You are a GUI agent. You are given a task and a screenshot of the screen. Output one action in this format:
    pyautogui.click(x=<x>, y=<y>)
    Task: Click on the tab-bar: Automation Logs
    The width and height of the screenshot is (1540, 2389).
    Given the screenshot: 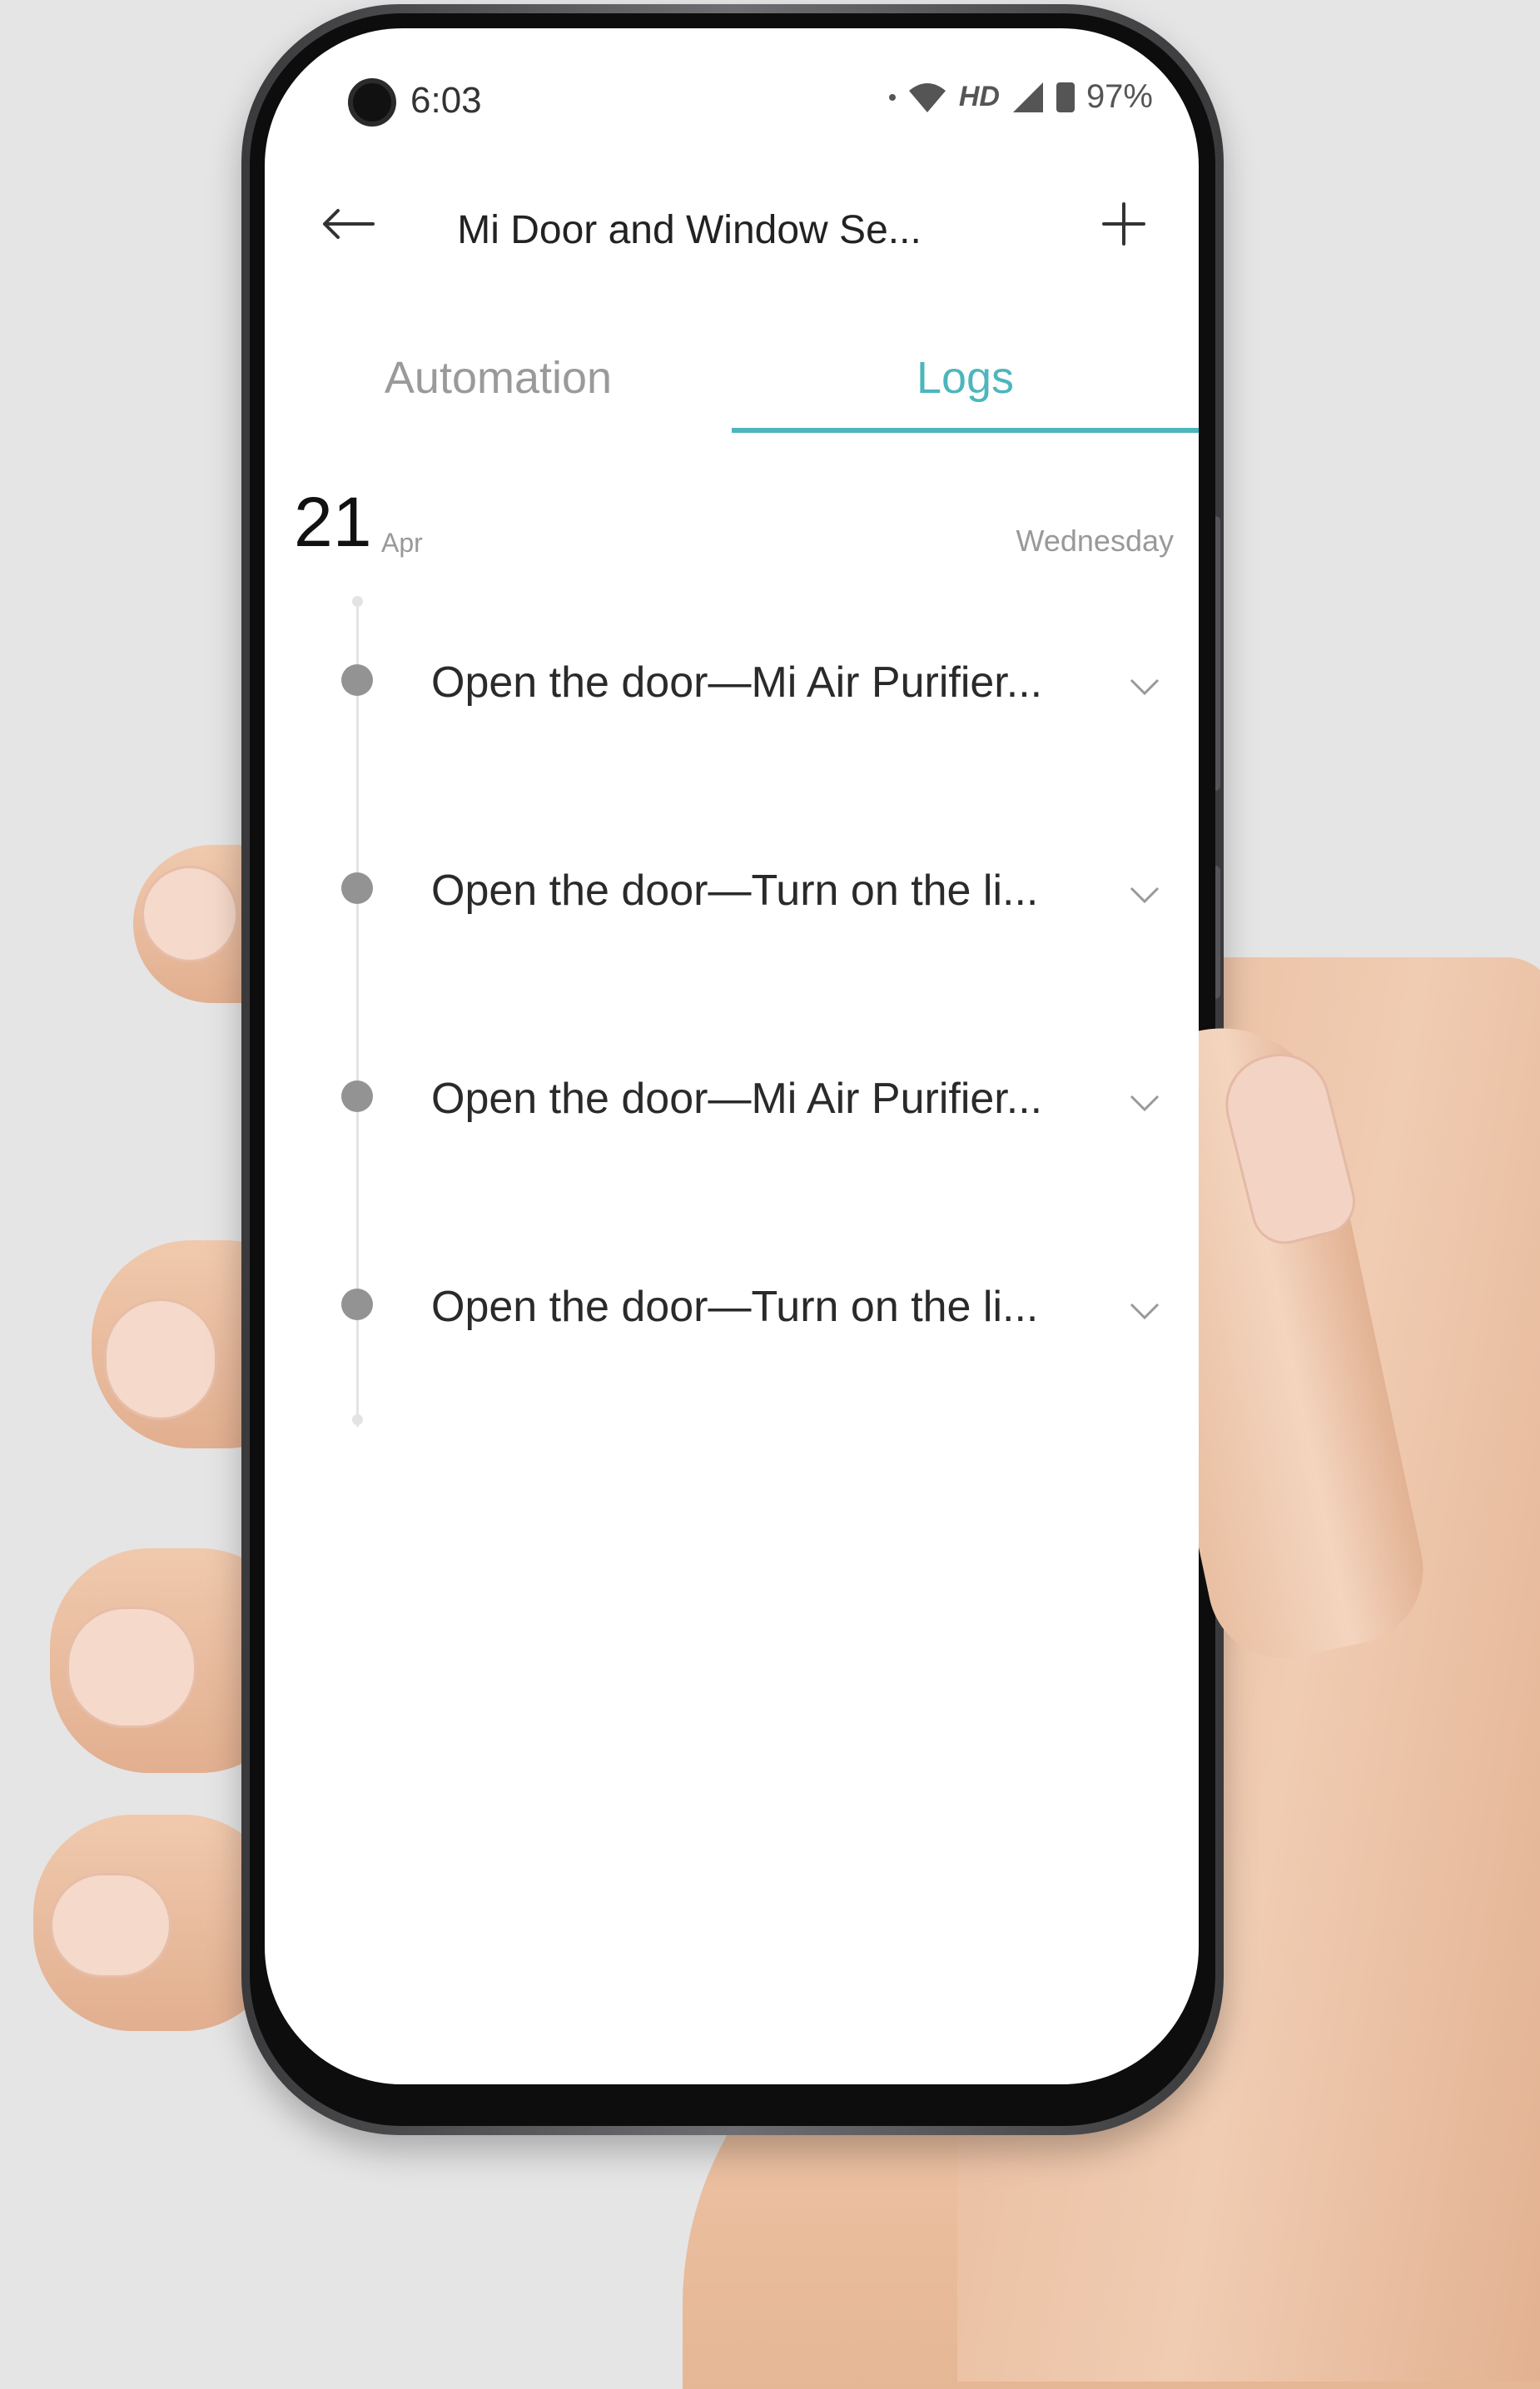 What is the action you would take?
    pyautogui.click(x=732, y=382)
    